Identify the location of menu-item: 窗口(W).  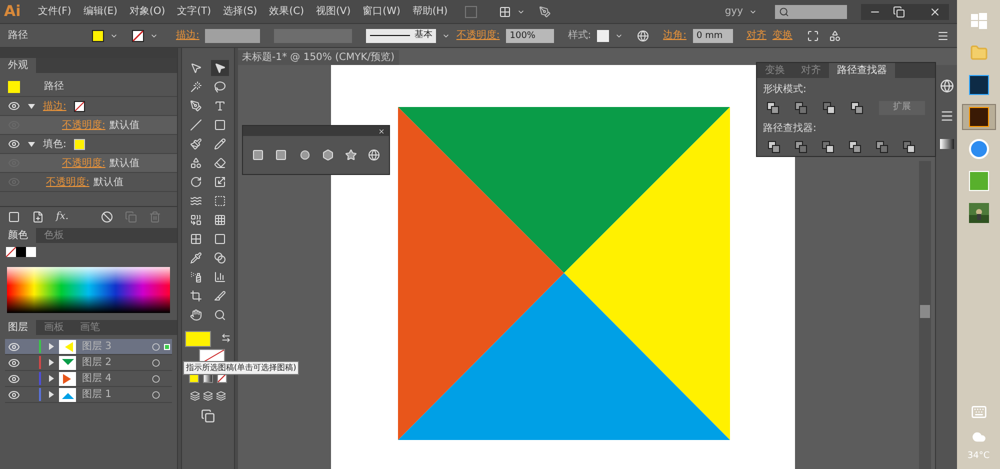
(382, 11).